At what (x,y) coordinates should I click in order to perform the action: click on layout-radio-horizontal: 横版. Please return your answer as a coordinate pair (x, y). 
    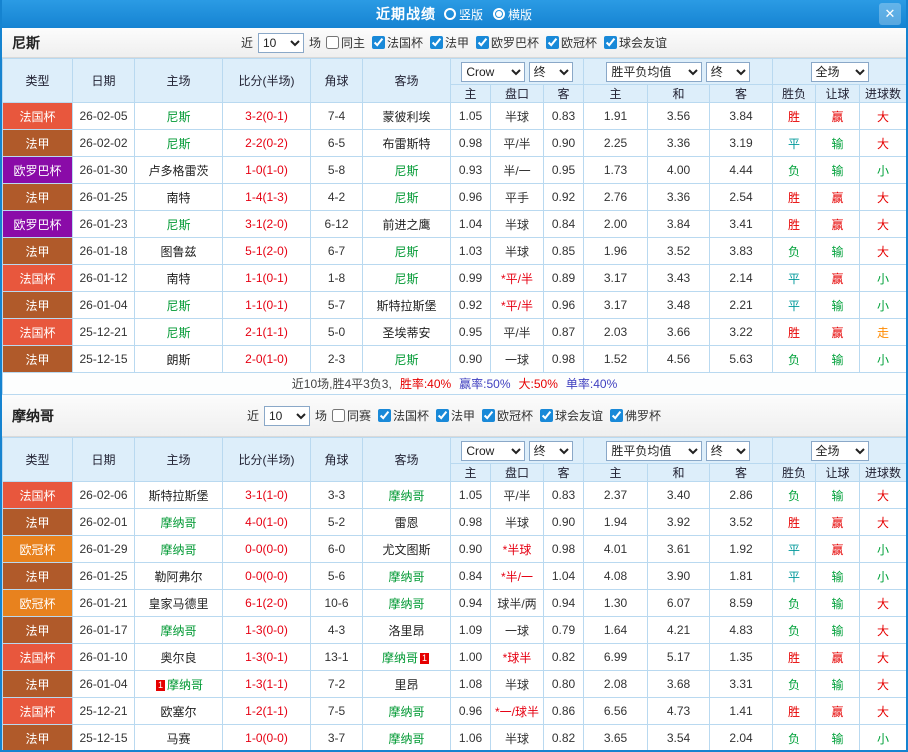
    Looking at the image, I should click on (512, 14).